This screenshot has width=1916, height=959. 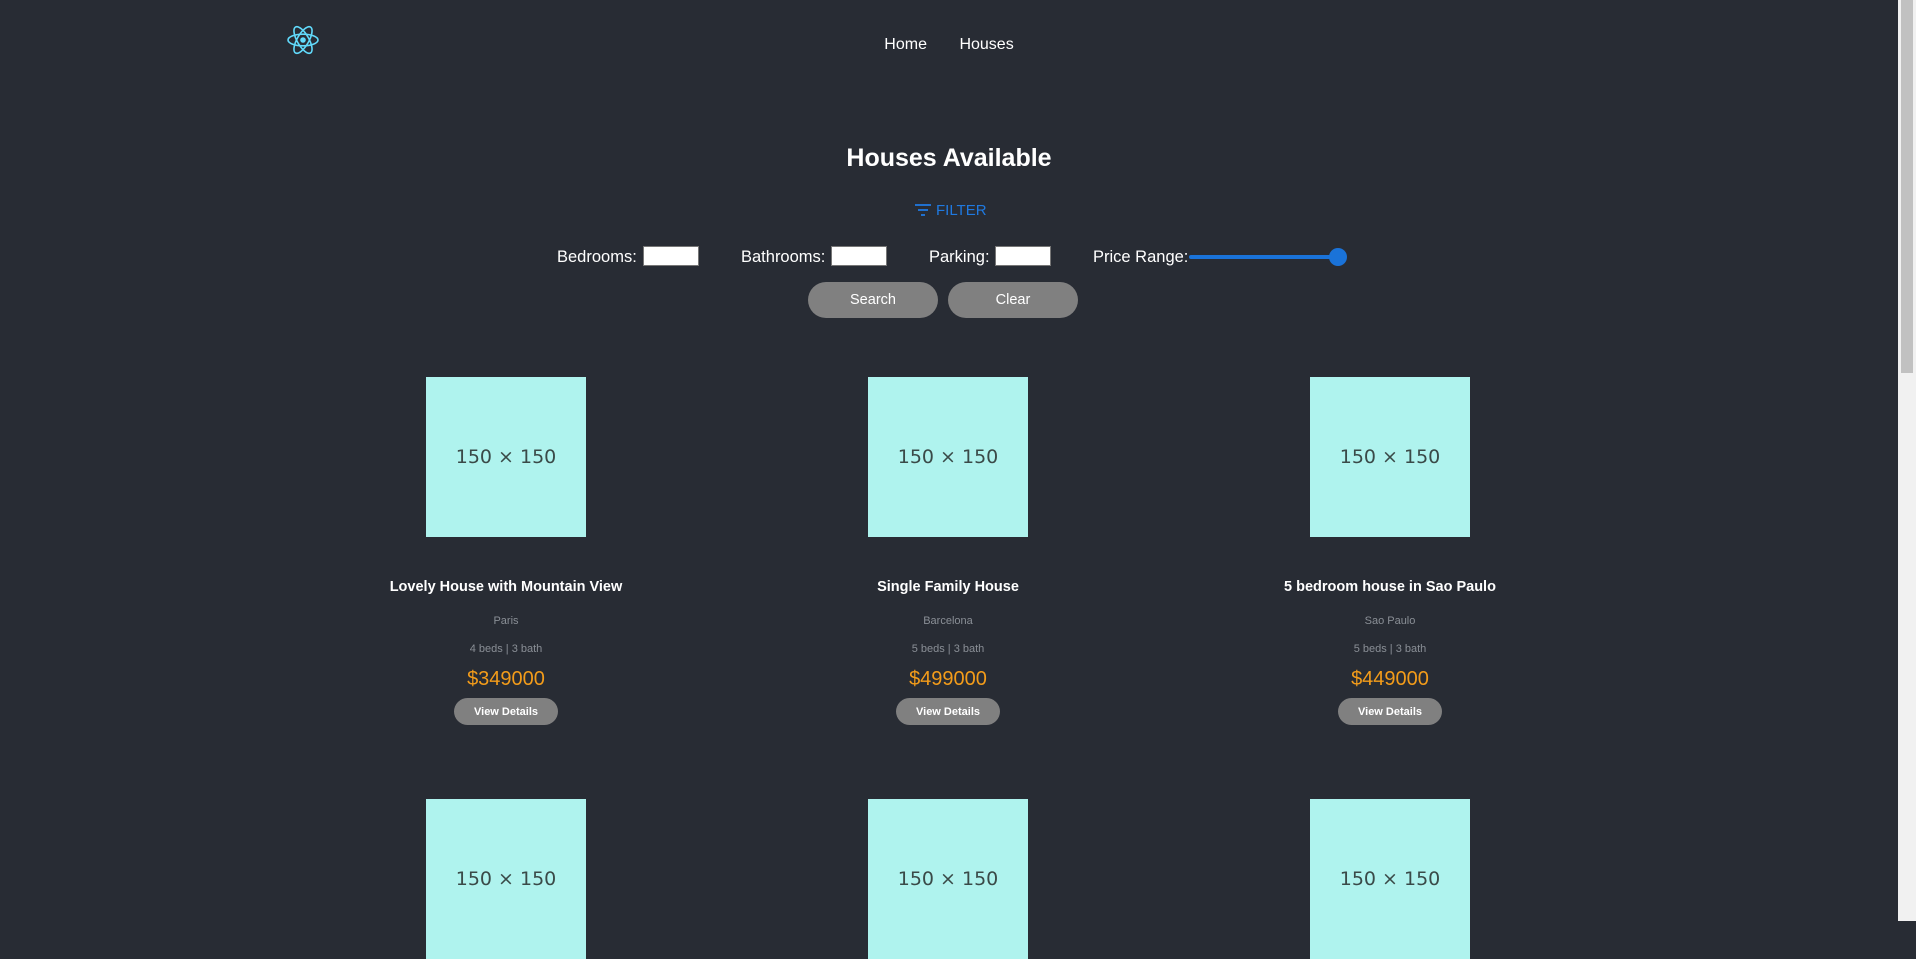 I want to click on page-title: Houses Available, so click(x=949, y=158).